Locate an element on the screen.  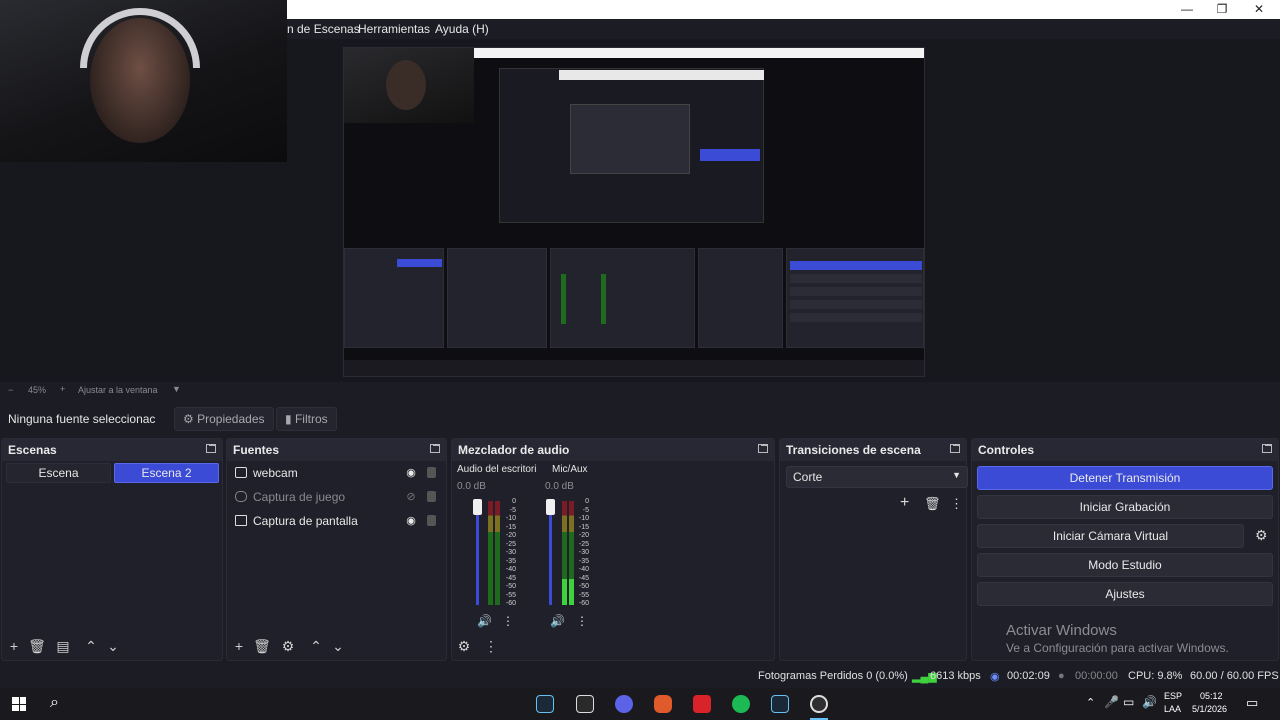
menu-scene-collection: n de Escenas is located at coordinates (323, 29).